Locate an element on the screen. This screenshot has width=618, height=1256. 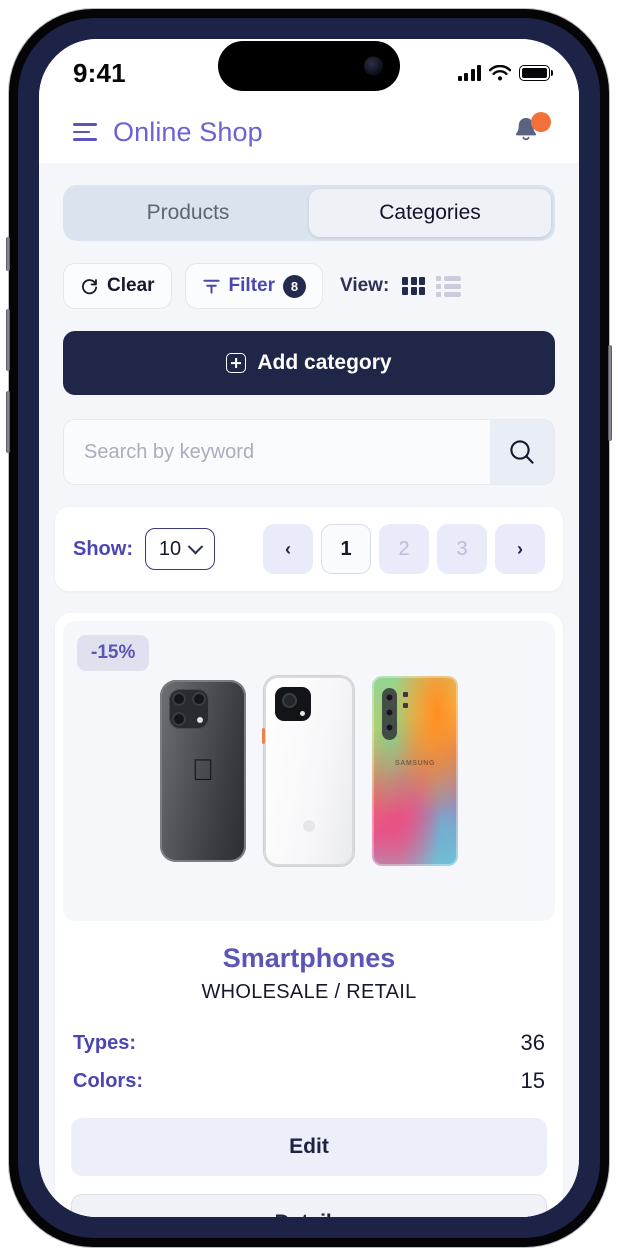
brand-logo-icon is located at coordinates (309, 826).